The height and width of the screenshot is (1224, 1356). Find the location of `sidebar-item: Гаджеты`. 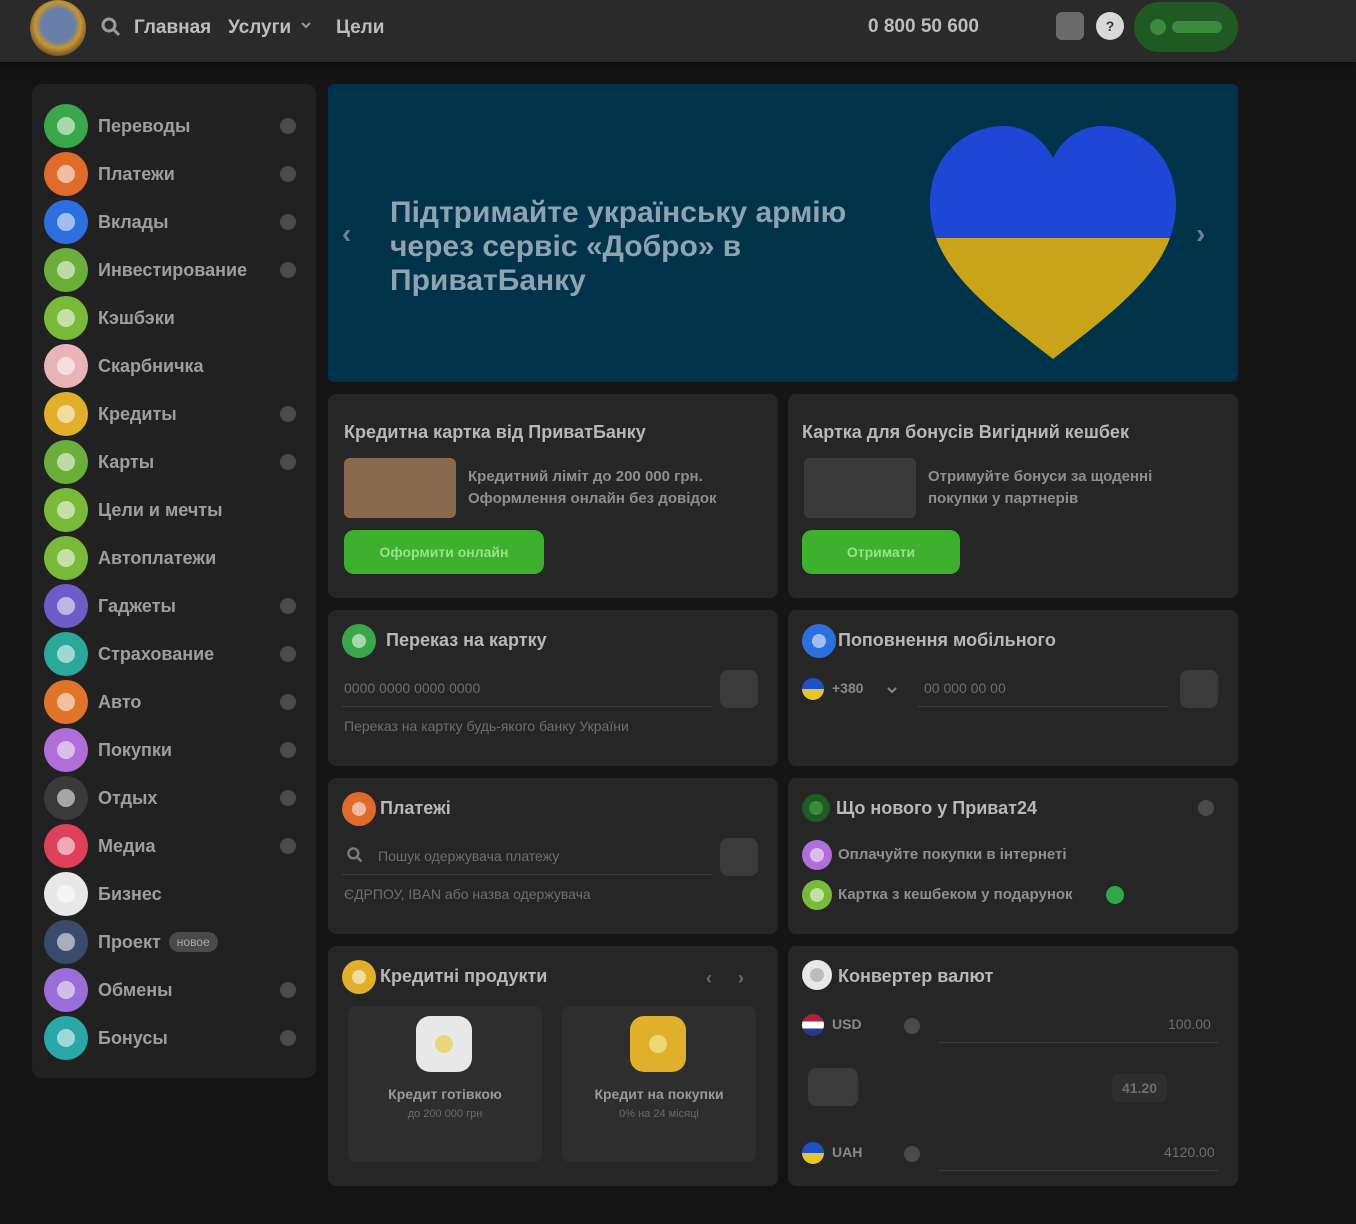

sidebar-item: Гаджеты is located at coordinates (174, 606).